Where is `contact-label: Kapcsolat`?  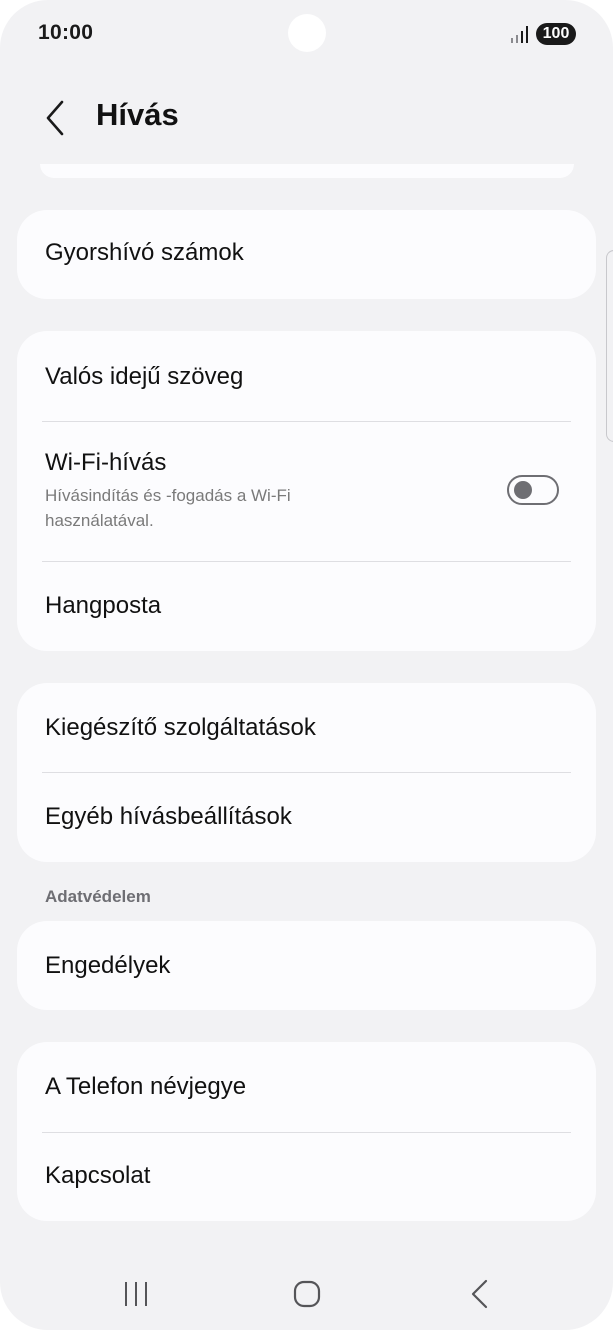
contact-label: Kapcsolat is located at coordinates (98, 1175).